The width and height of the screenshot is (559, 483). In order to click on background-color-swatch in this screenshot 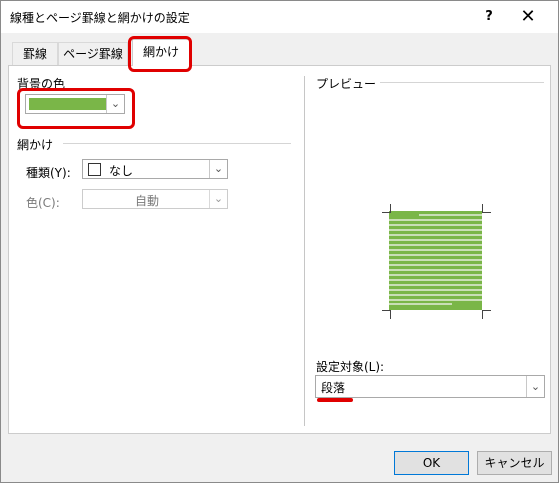, I will do `click(67, 104)`.